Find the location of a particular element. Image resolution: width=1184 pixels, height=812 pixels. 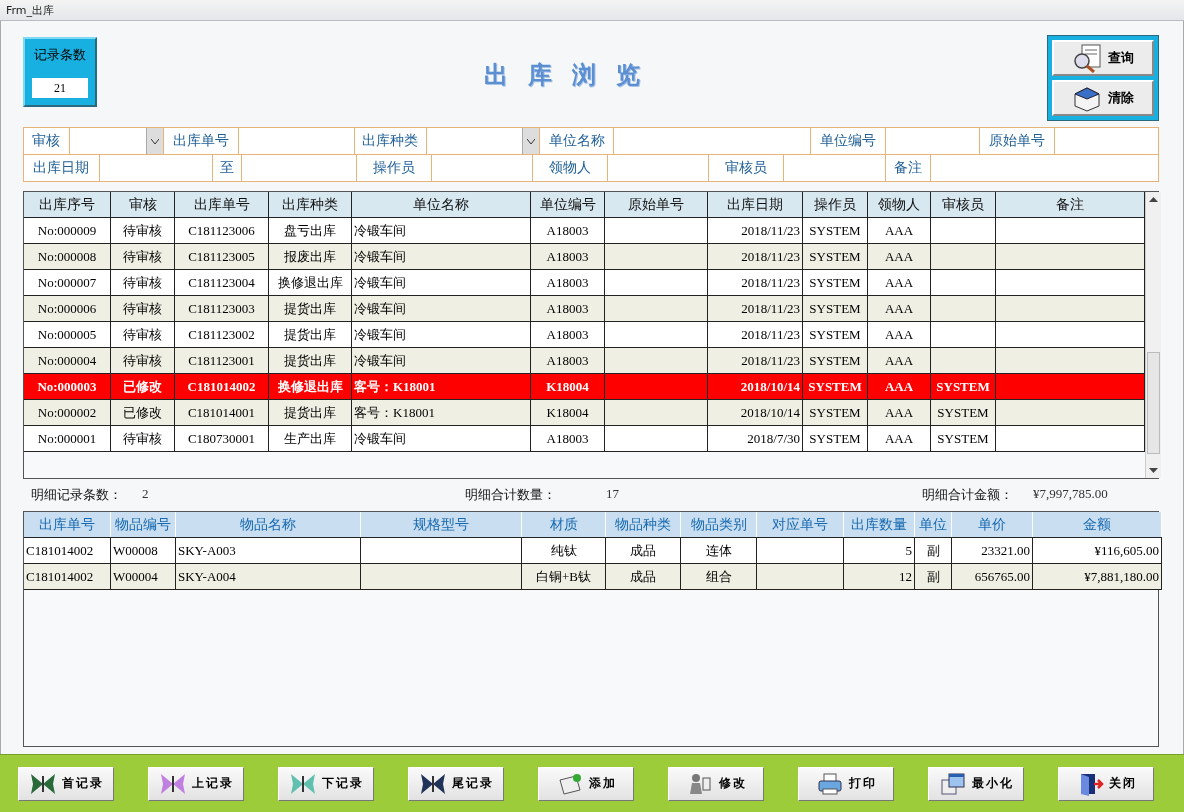

column-header: 出库序号 is located at coordinates (67, 204).